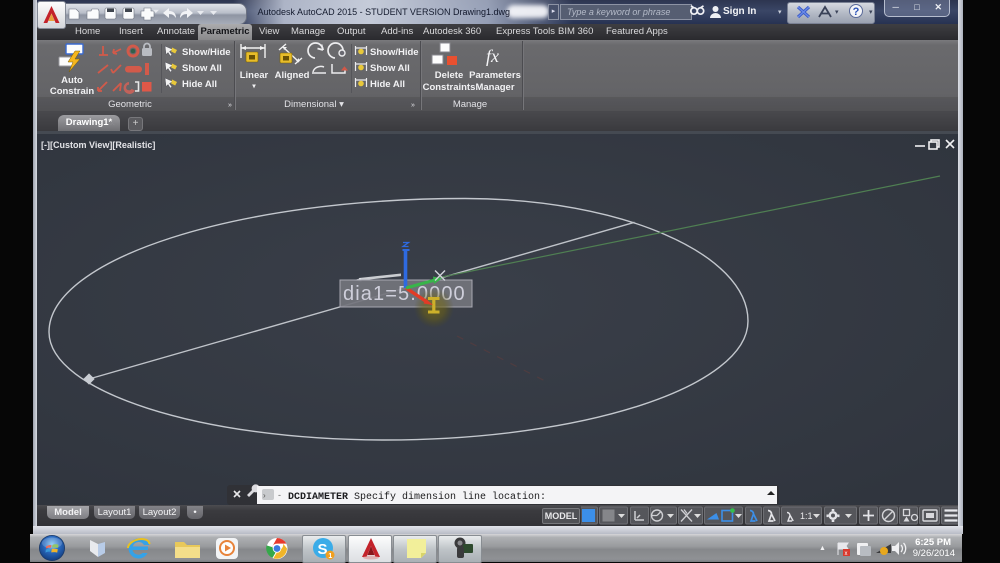 The width and height of the screenshot is (1000, 563). I want to click on svg-text: Geometric, so click(130, 104).